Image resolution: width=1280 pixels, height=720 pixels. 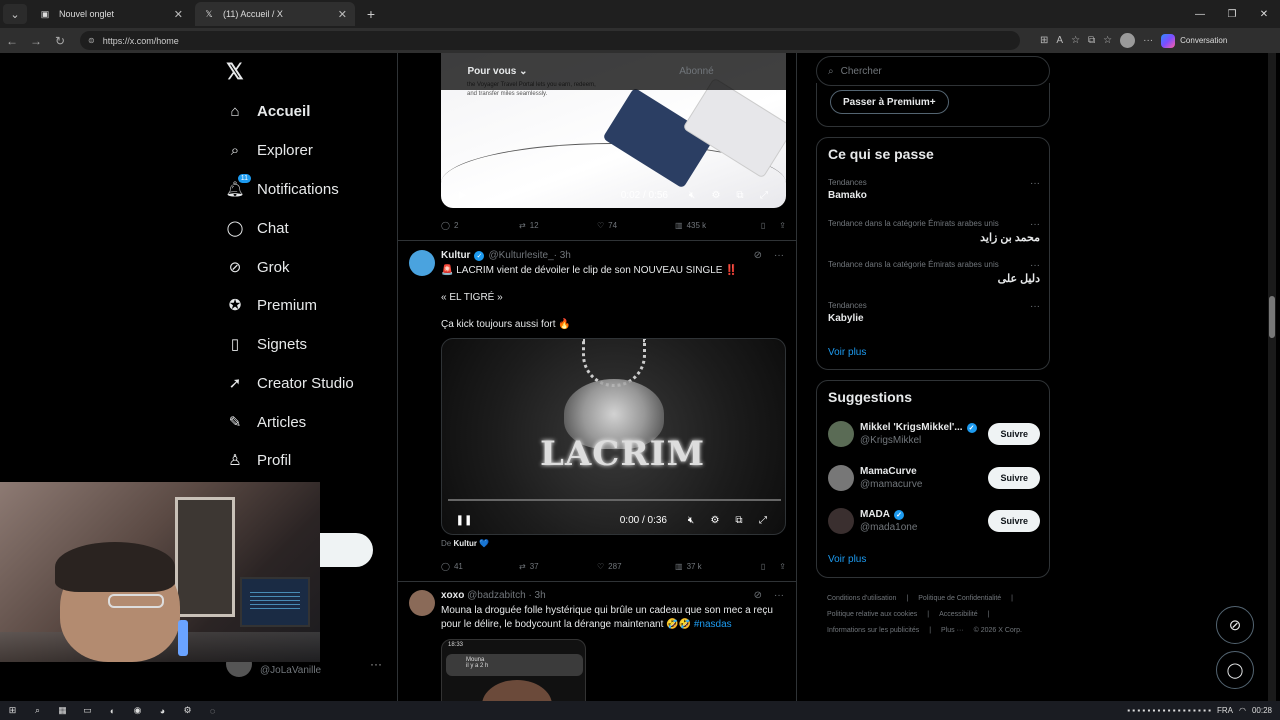 I want to click on suggestions-more-link: Voir plus, so click(x=847, y=559).